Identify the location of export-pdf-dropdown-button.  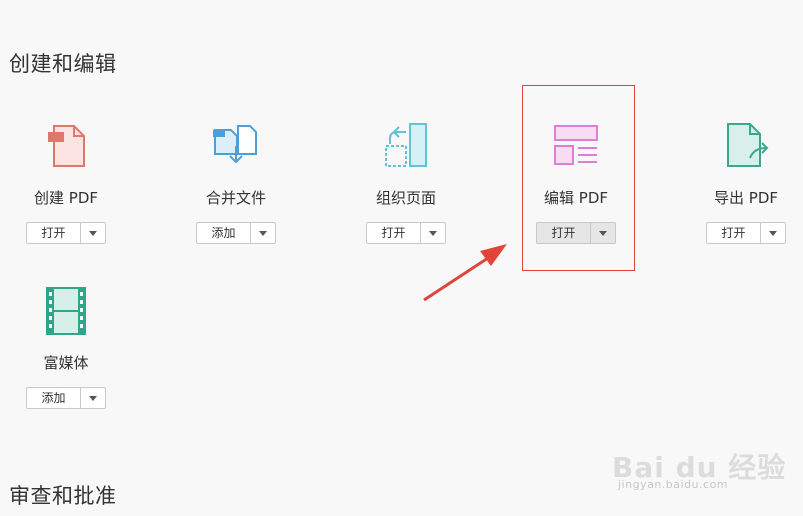
(773, 233).